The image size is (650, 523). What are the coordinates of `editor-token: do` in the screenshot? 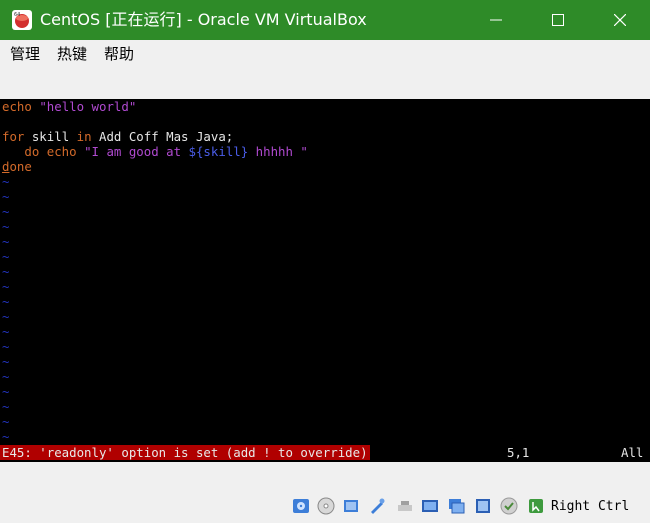 It's located at (24, 151).